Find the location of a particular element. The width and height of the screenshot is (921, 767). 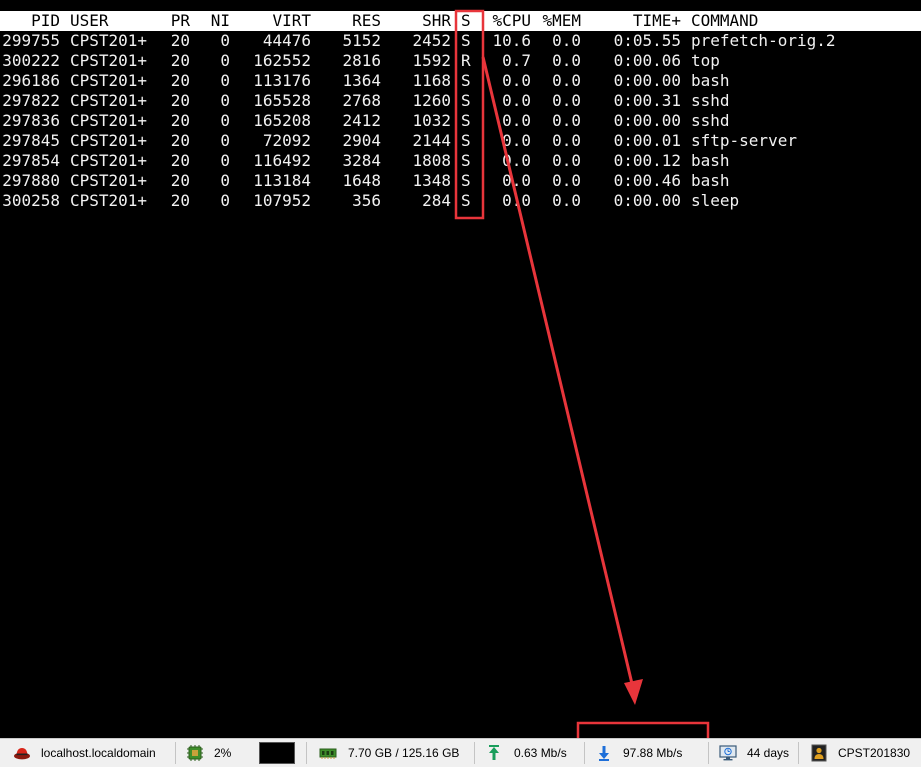

process-shr-cell: 1348 is located at coordinates (431, 180).